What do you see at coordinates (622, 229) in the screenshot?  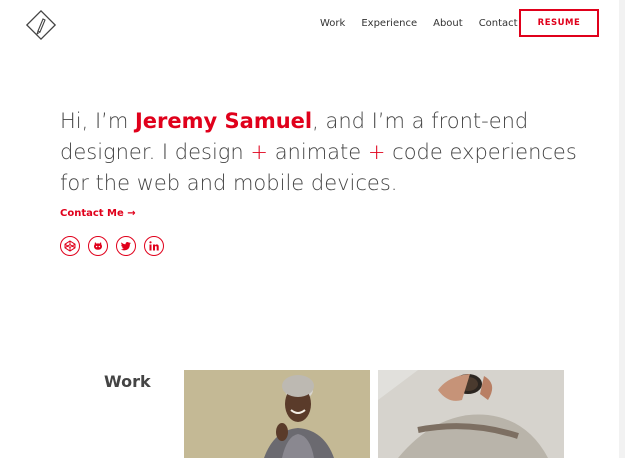 I see `page-scrollbar` at bounding box center [622, 229].